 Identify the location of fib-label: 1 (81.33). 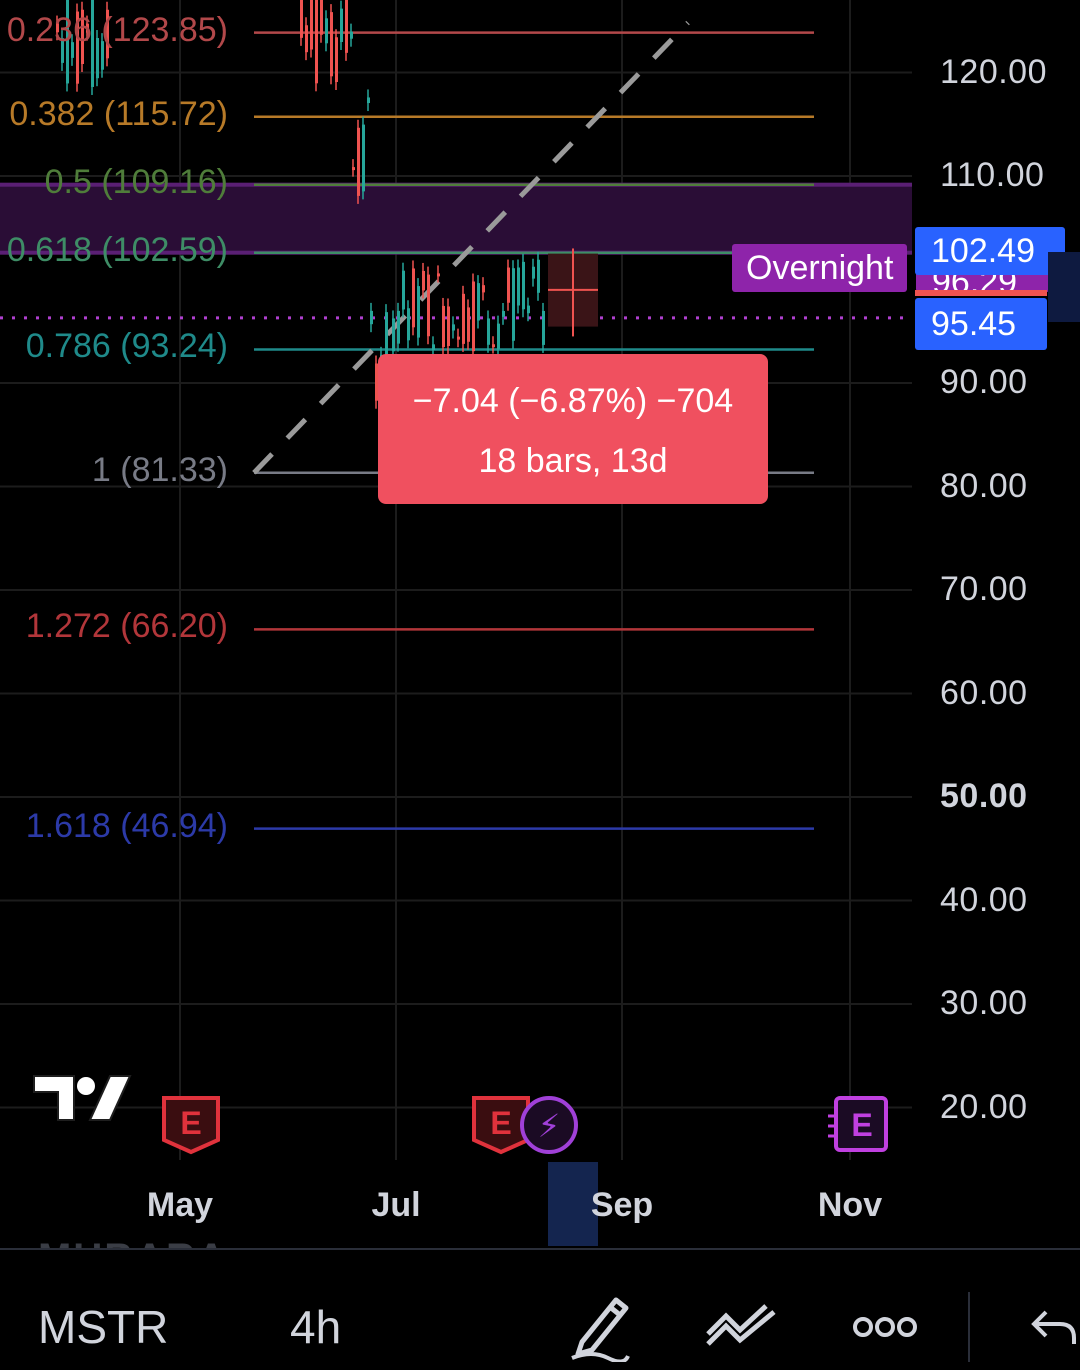
(159, 469).